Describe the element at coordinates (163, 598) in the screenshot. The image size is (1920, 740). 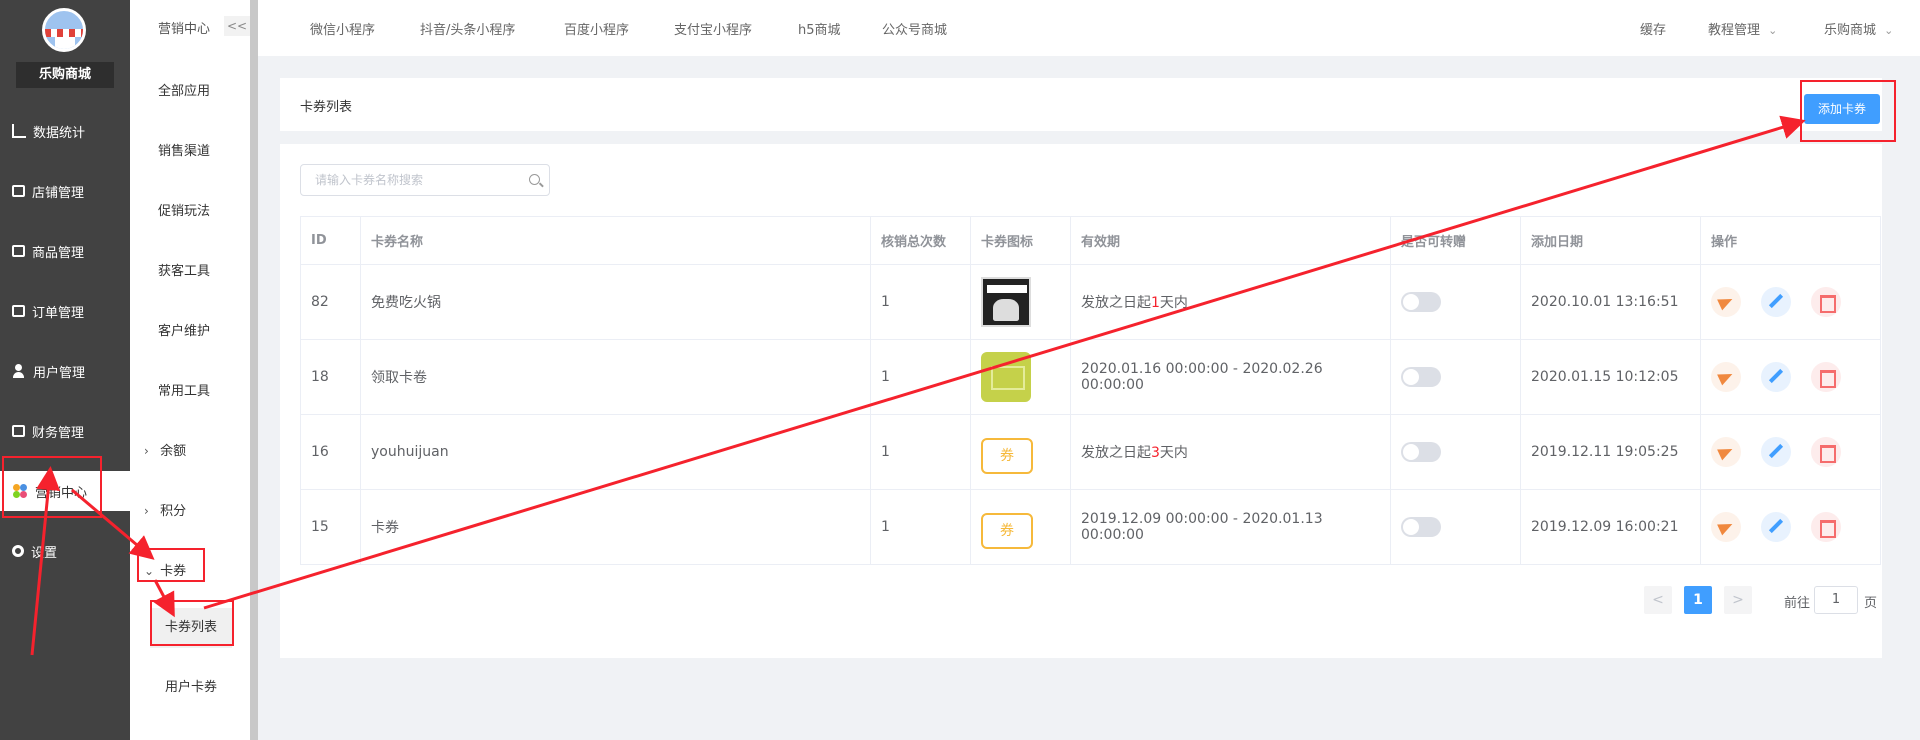
I see `annotation-arrow-to-coupon-list` at that location.